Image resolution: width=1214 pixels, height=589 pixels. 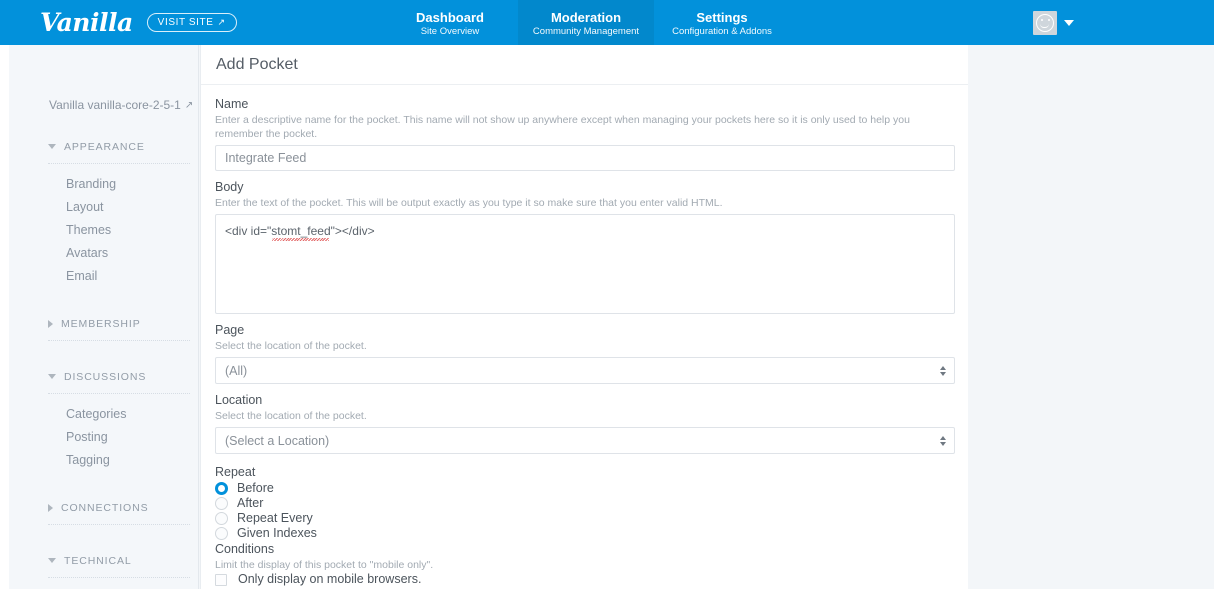 I want to click on radio-after: After, so click(x=584, y=503).